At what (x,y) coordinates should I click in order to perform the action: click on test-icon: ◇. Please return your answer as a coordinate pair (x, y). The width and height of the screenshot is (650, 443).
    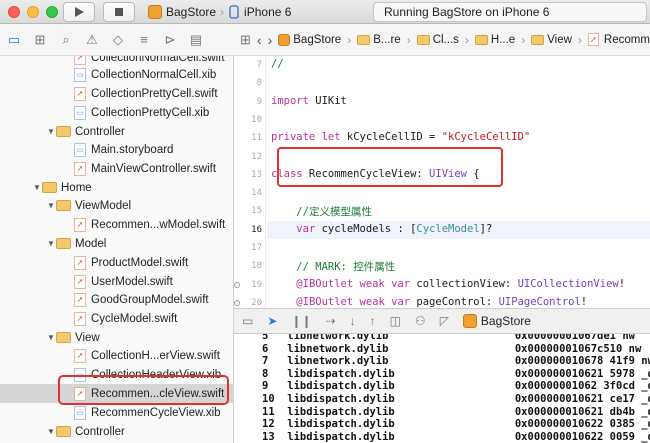
    Looking at the image, I should click on (118, 40).